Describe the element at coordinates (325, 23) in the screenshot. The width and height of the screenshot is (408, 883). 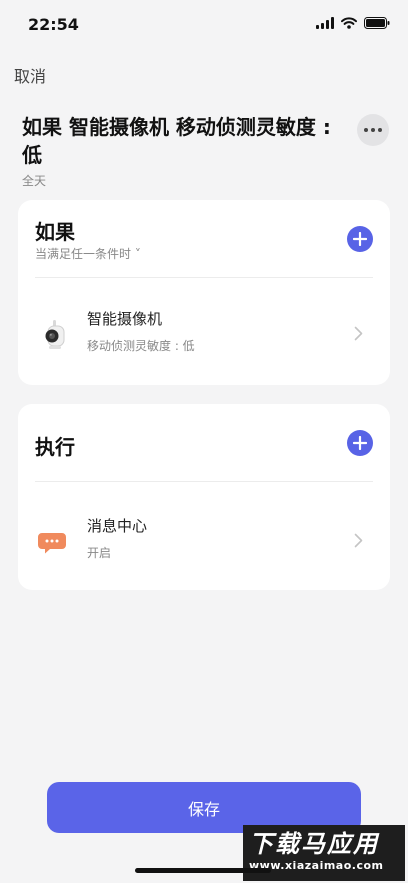
I see `cellular-signal-icon` at that location.